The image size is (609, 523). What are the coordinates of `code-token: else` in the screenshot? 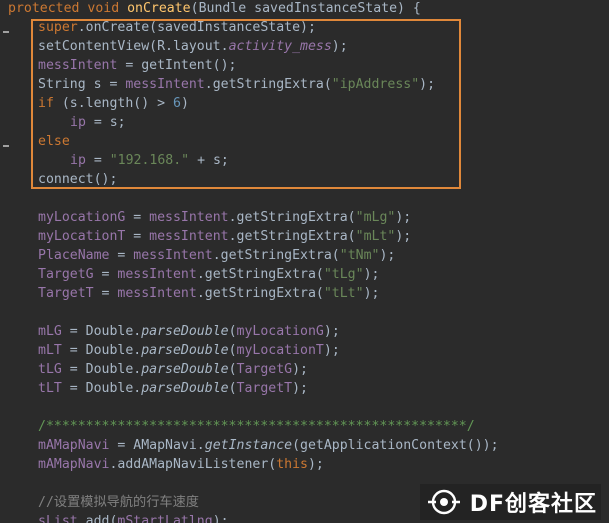 It's located at (54, 141).